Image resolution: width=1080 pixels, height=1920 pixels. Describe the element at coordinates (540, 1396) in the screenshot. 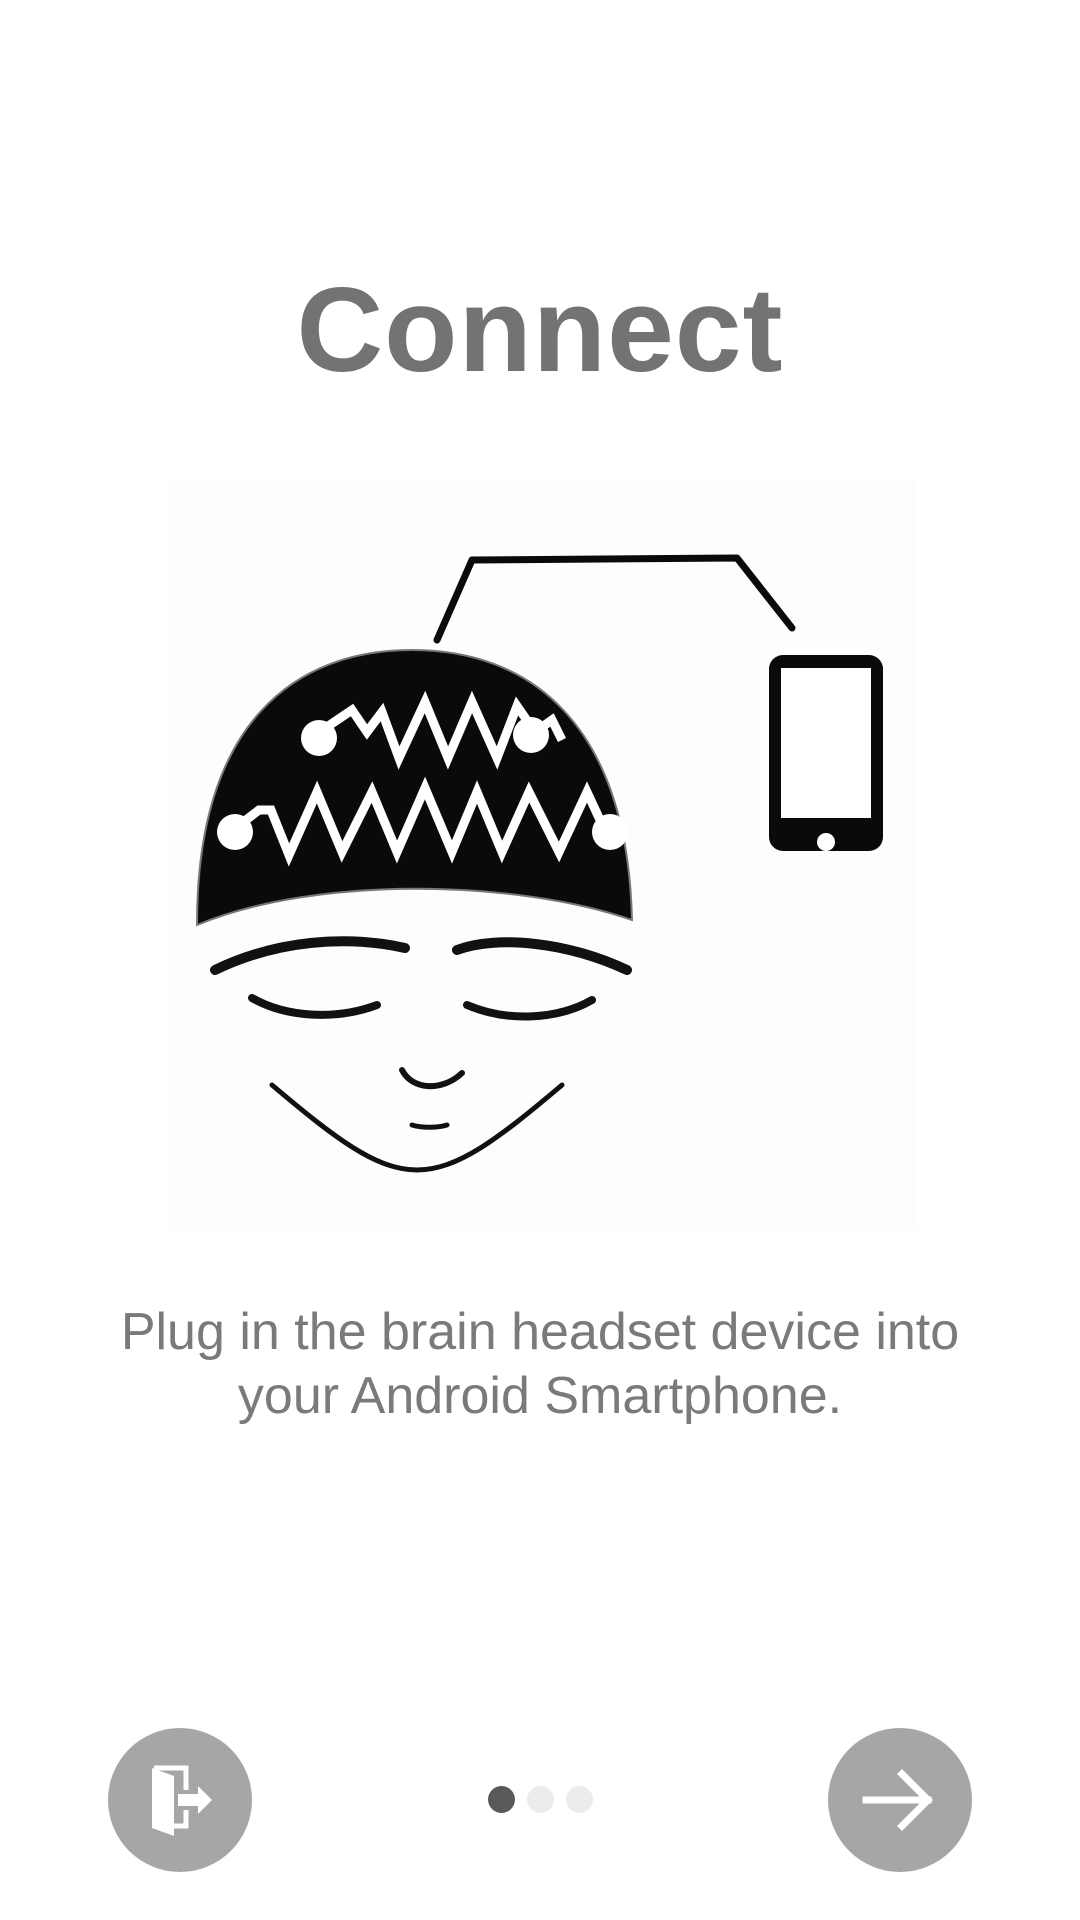

I see `description-line-2: your Android Smartphone.` at that location.